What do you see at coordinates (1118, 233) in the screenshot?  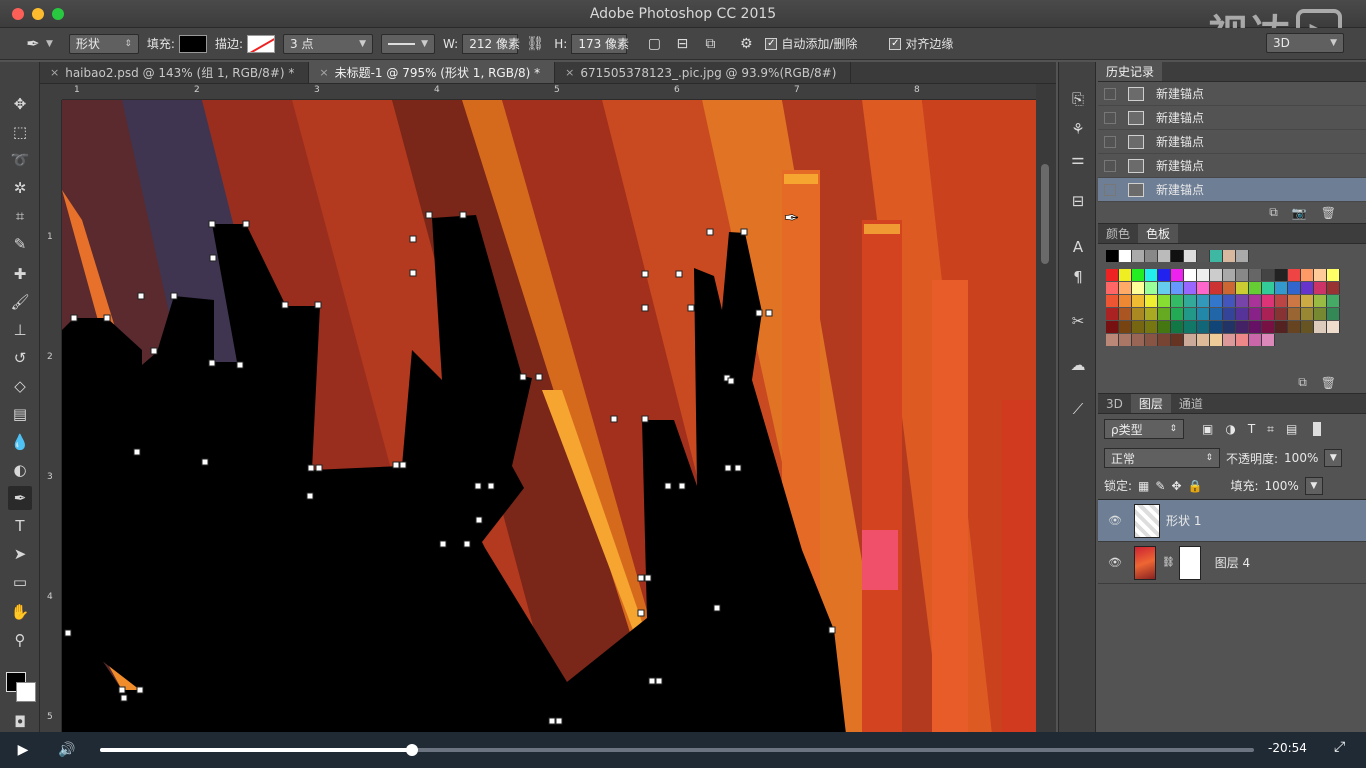 I see `tab-color: 颜色` at bounding box center [1118, 233].